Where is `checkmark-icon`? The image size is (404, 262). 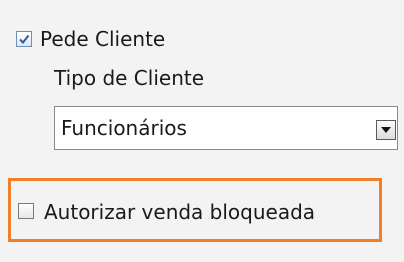 checkmark-icon is located at coordinates (24, 39).